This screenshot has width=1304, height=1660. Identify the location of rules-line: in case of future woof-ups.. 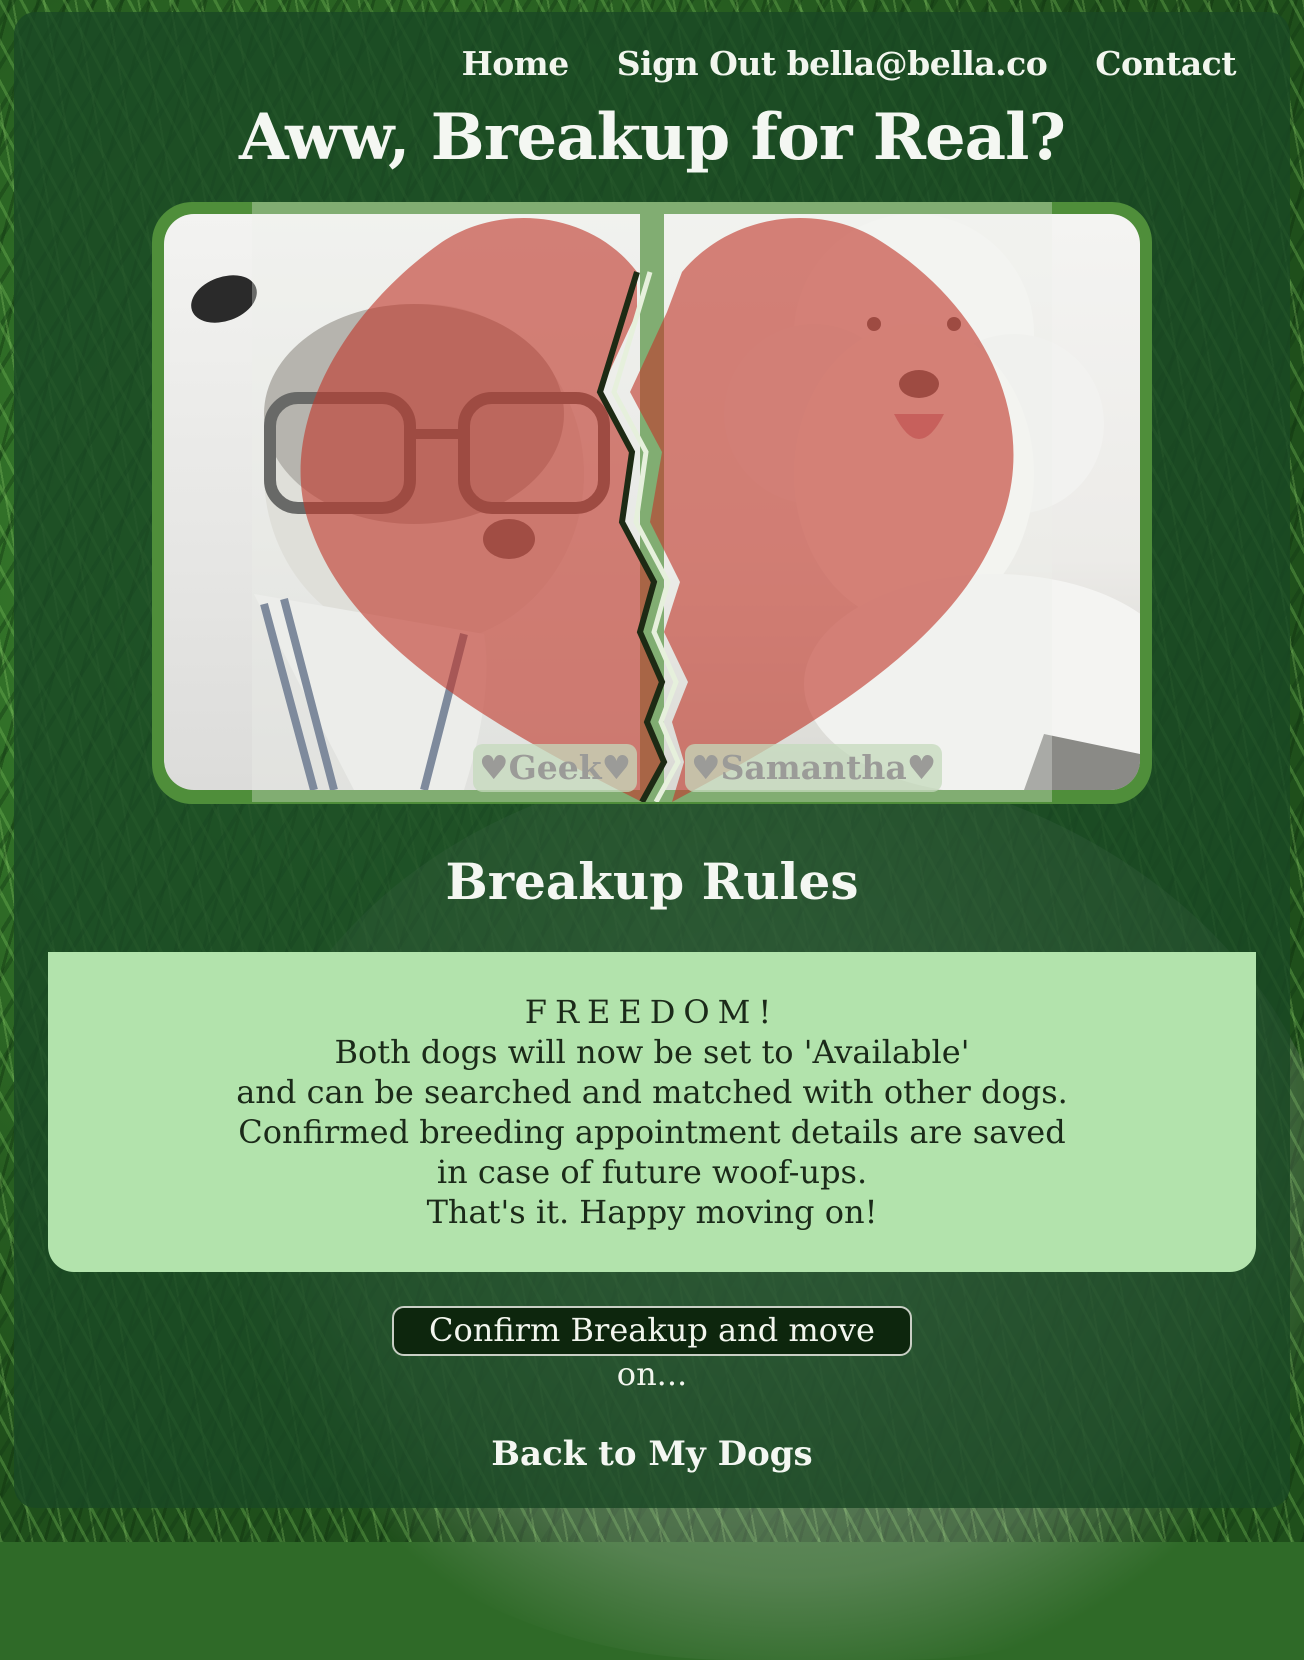
(652, 1172).